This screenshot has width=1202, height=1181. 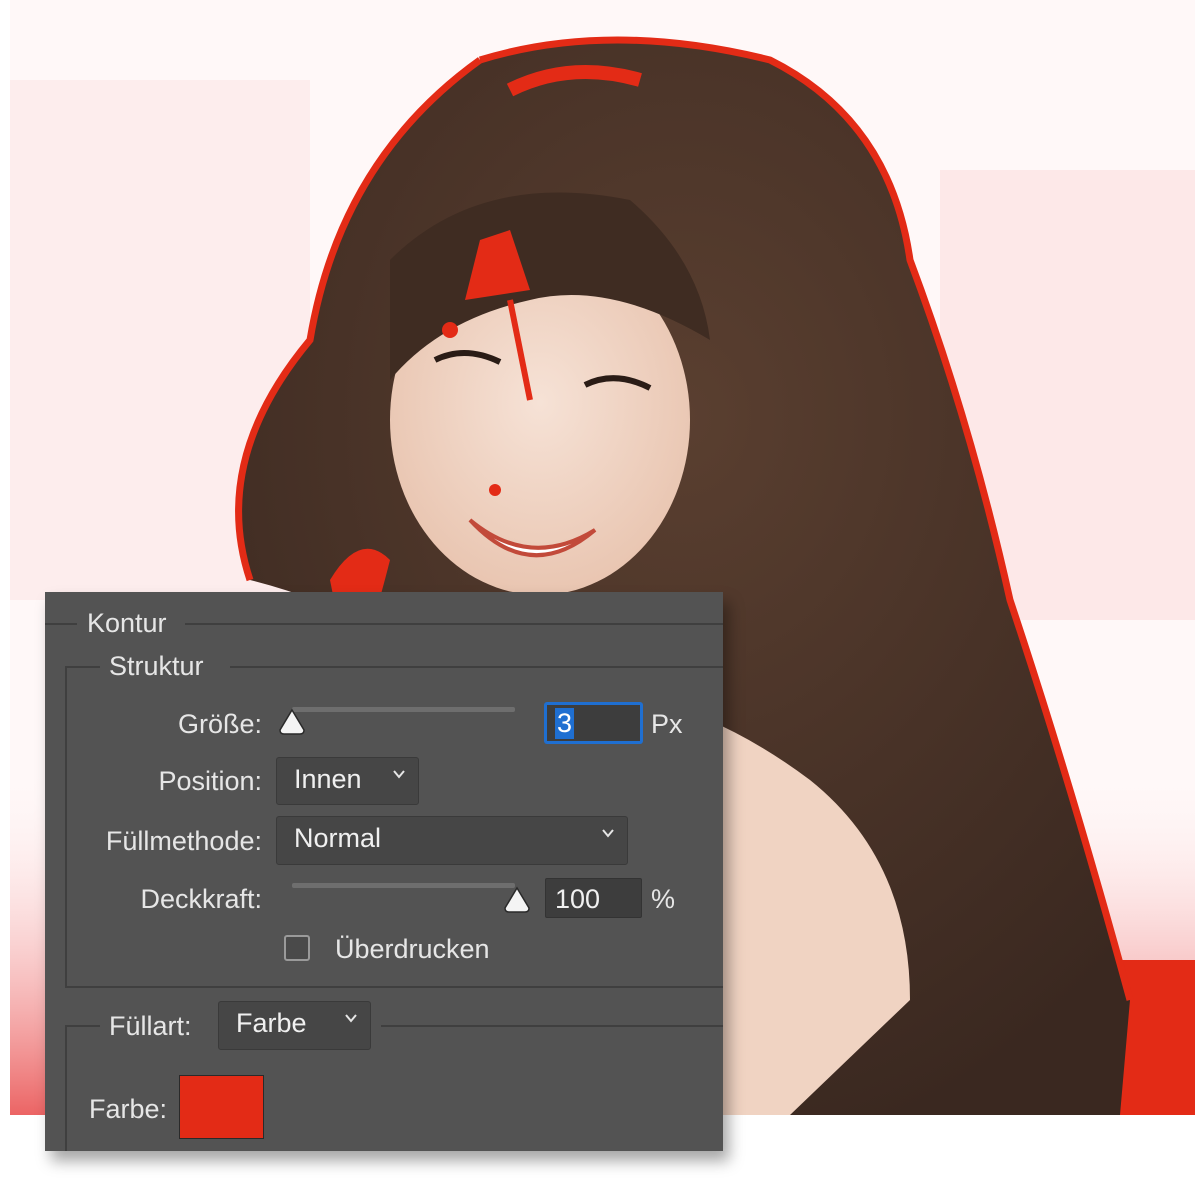 What do you see at coordinates (221, 1107) in the screenshot?
I see `color-swatch` at bounding box center [221, 1107].